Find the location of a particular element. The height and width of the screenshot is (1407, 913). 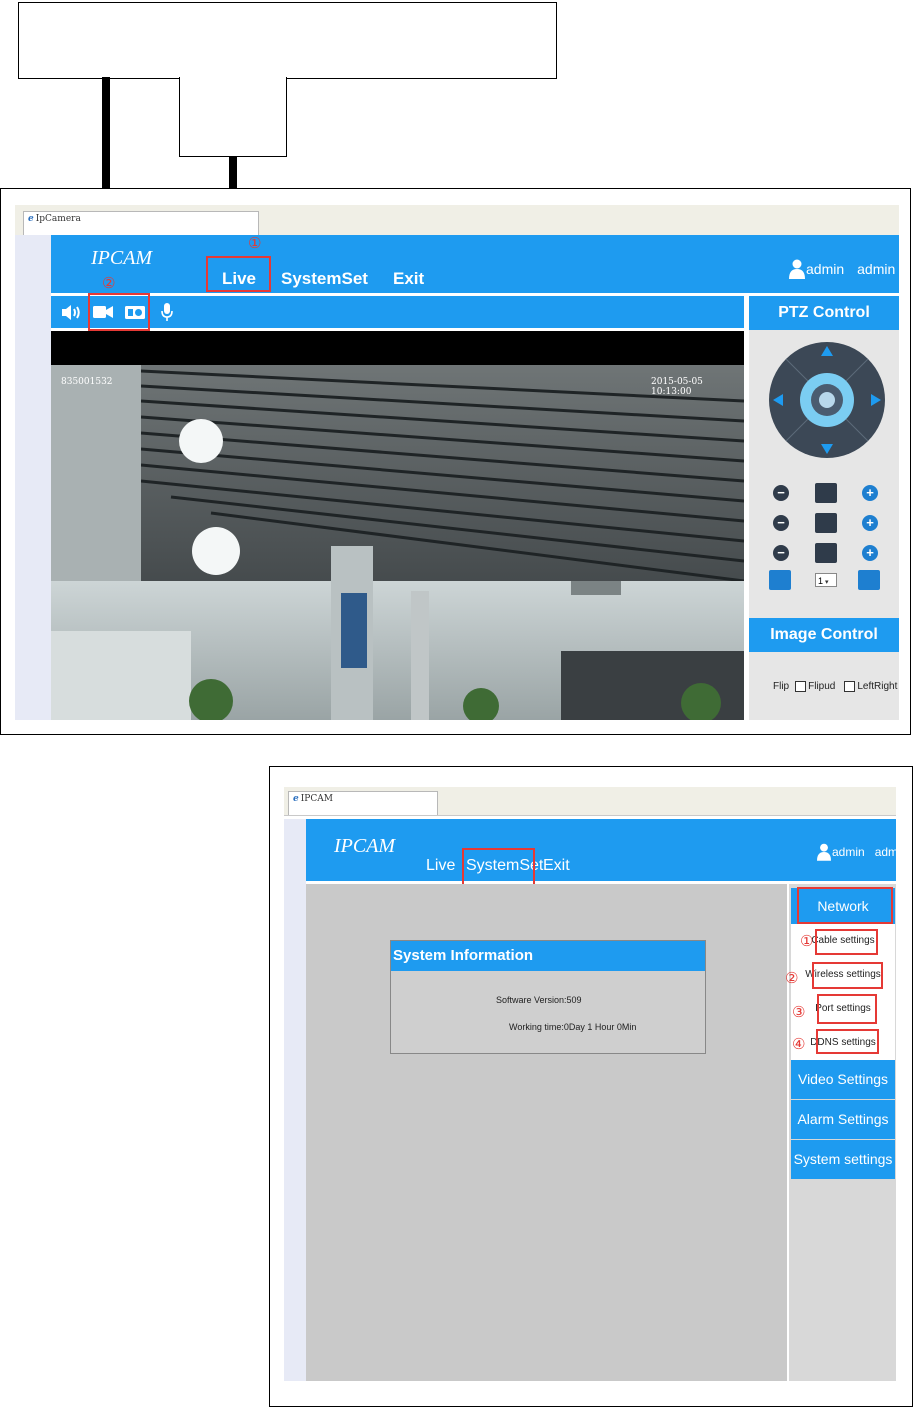

preset-settings-gear-icon is located at coordinates (780, 580).